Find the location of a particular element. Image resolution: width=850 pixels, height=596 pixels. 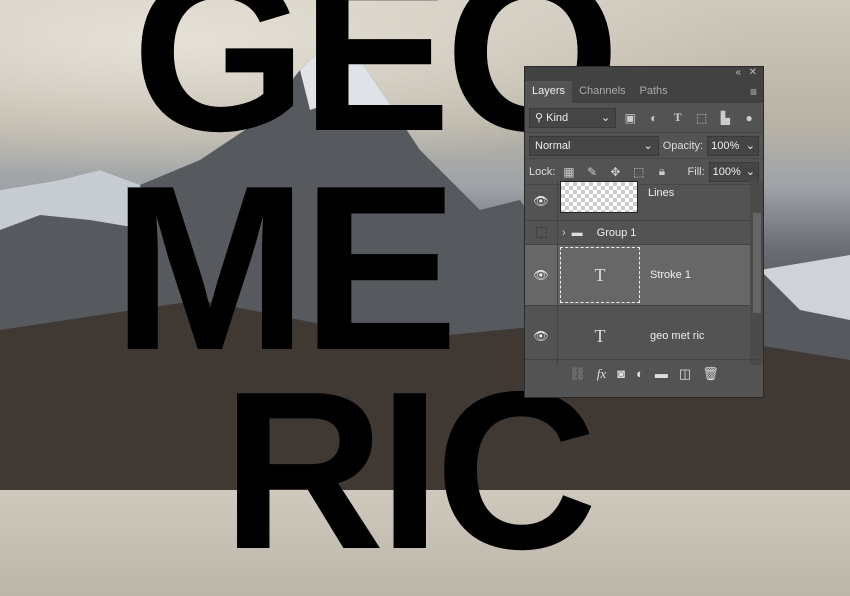

filter-type-icon: T is located at coordinates (678, 117).